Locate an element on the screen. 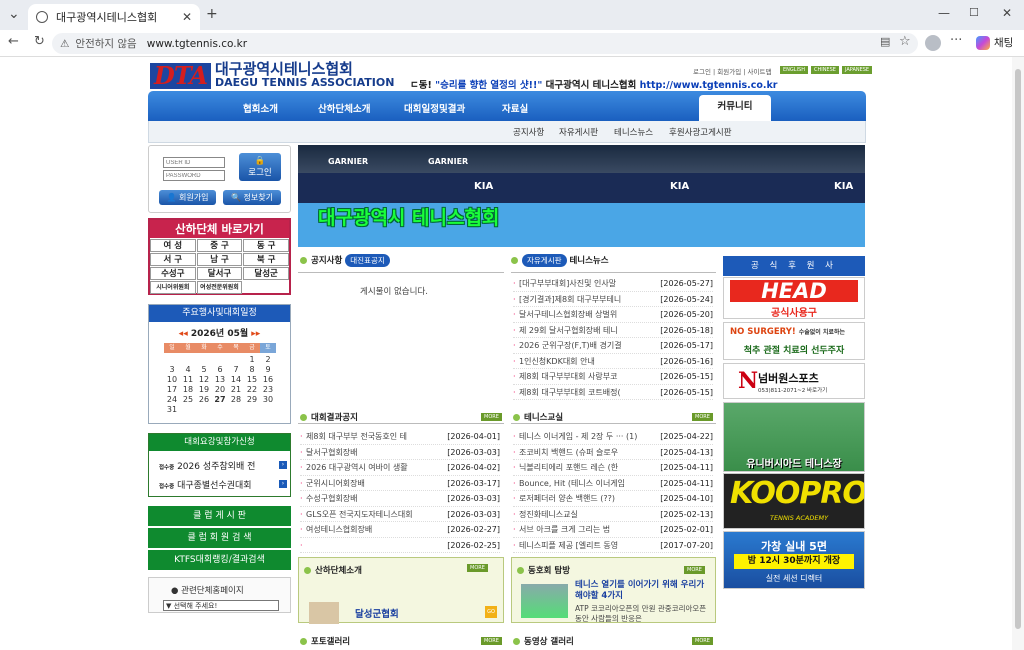 The image size is (1024, 650). list-item: 정진화테니스교실 [2025-02-13] is located at coordinates (613, 514).